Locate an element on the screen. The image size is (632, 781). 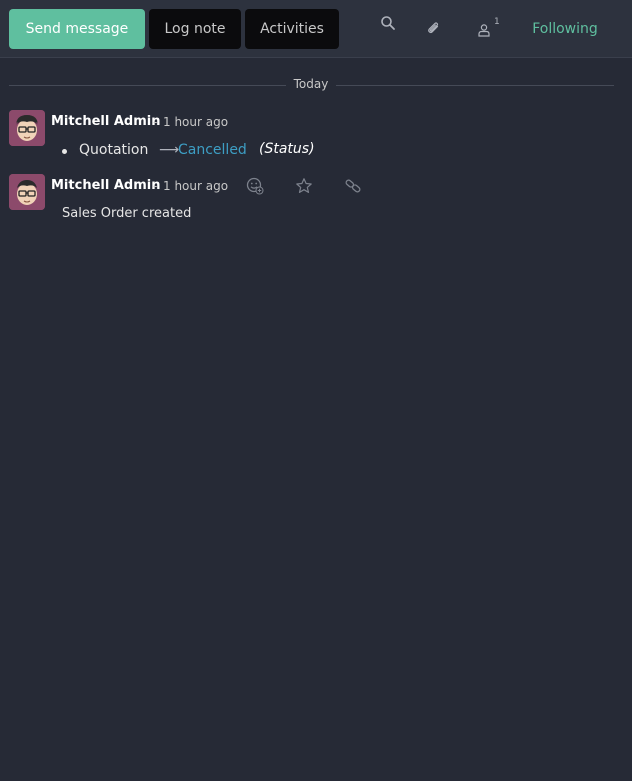
message-body: Sales Order created is located at coordinates (127, 213).